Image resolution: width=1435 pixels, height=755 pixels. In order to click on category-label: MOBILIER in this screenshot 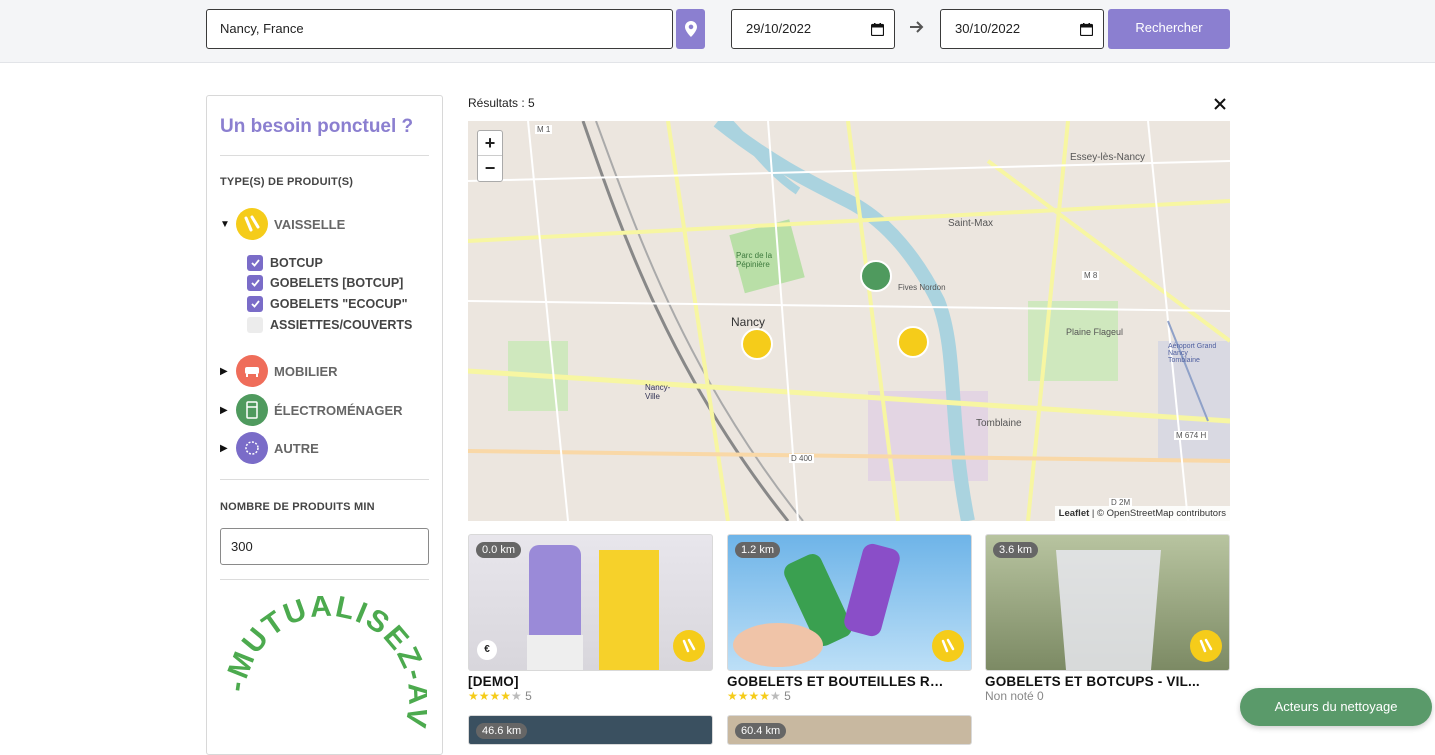, I will do `click(306, 371)`.